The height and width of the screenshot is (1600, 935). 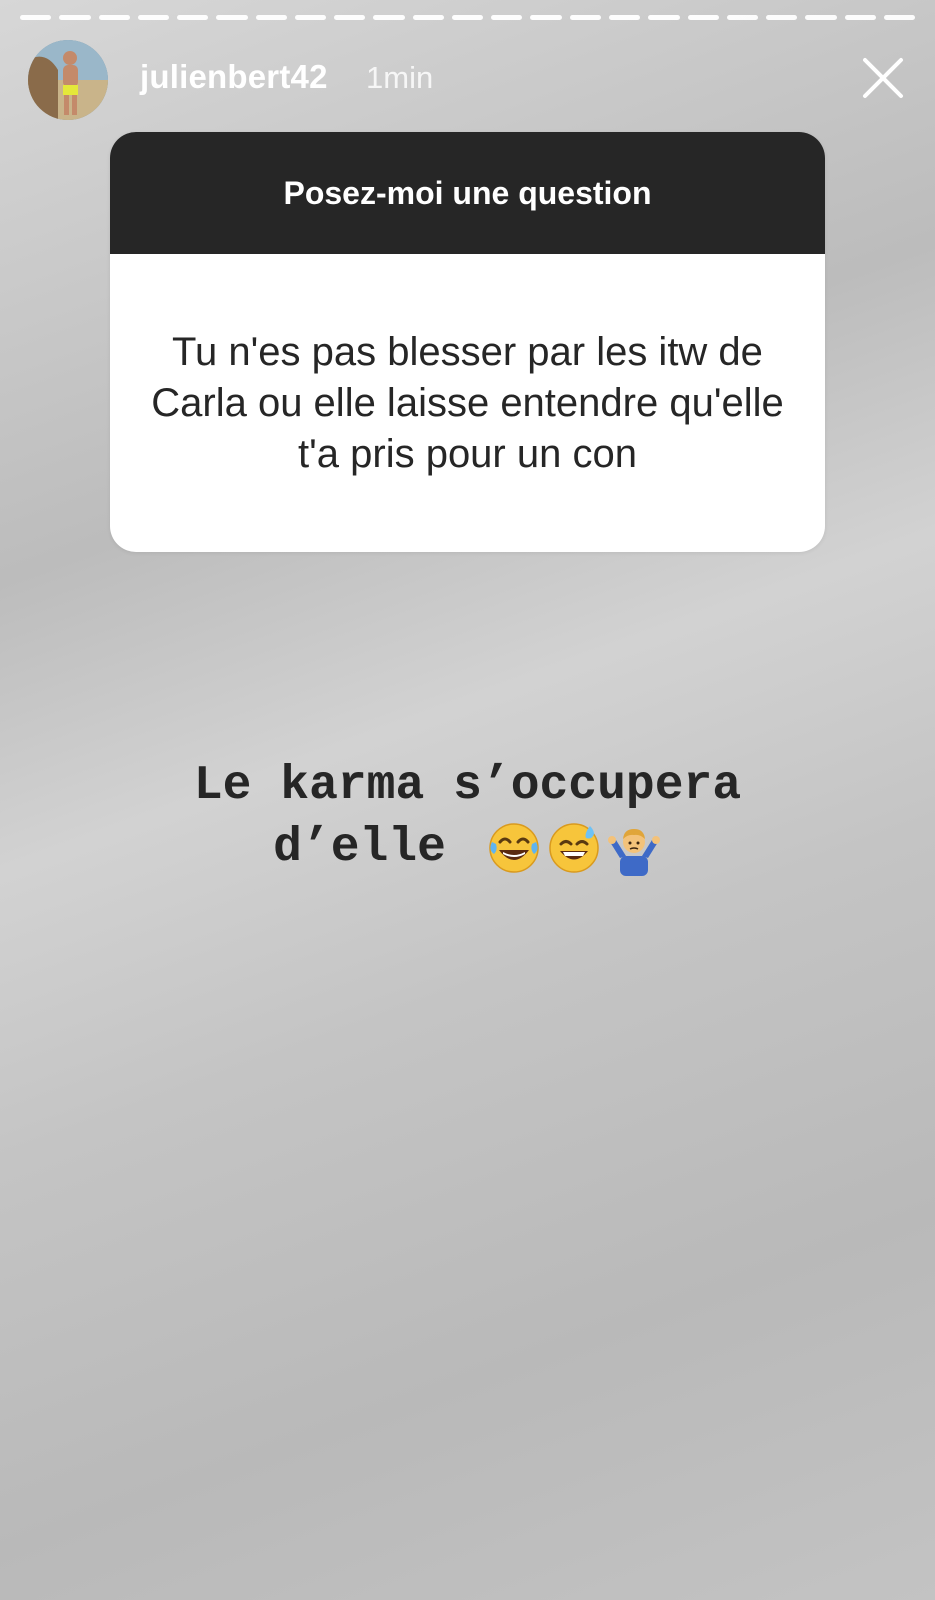 I want to click on answer-text: Le karma s’occupera d’elle, so click(x=467, y=817).